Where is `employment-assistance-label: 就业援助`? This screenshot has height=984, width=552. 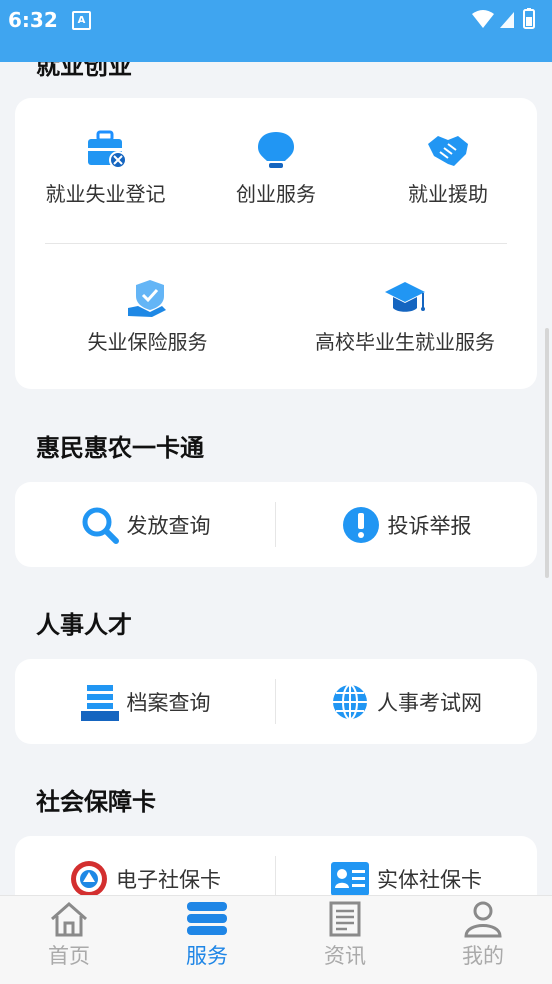 employment-assistance-label: 就业援助 is located at coordinates (448, 194).